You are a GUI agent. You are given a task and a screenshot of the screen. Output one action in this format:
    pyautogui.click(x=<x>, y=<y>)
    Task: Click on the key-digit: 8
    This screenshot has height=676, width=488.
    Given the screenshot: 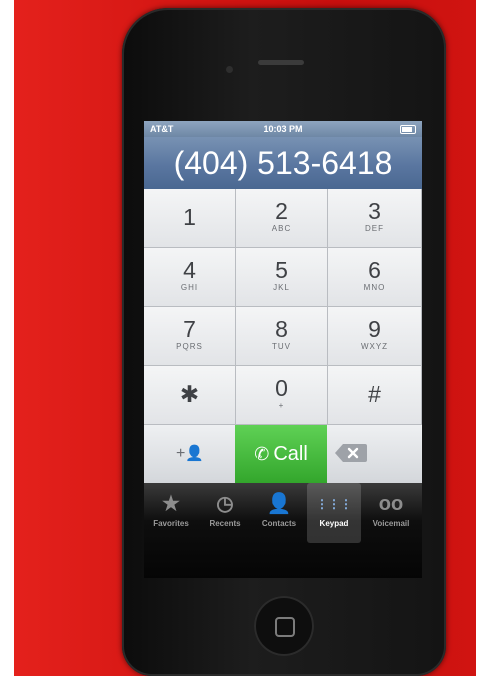 What is the action you would take?
    pyautogui.click(x=281, y=329)
    